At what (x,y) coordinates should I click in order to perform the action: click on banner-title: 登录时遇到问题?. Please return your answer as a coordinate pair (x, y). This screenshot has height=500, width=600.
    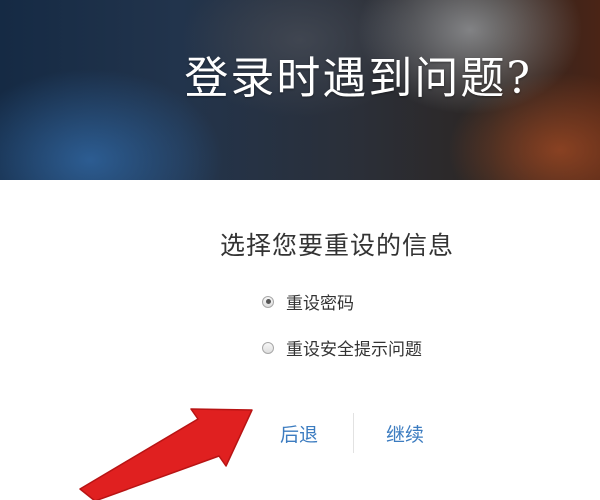
    Looking at the image, I should click on (358, 78).